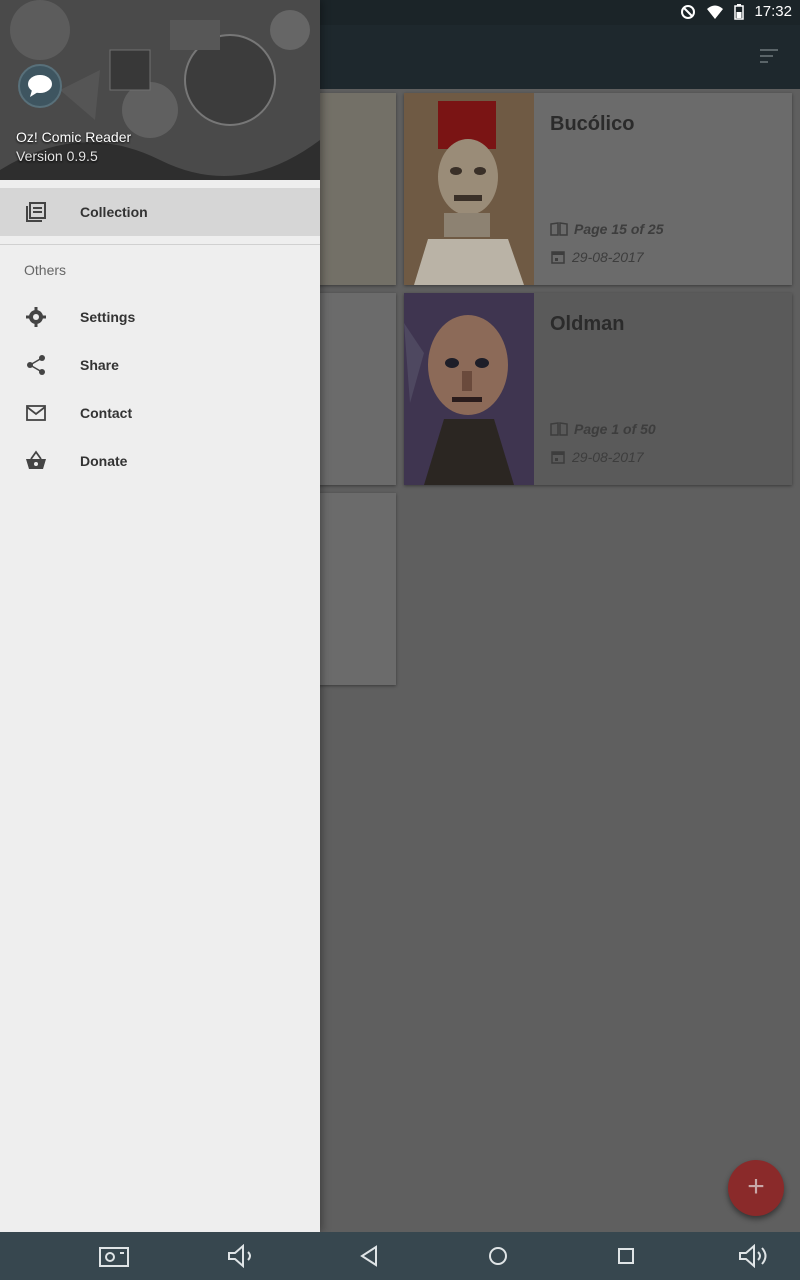 Image resolution: width=800 pixels, height=1280 pixels. I want to click on drawer-item-label: Collection, so click(114, 212).